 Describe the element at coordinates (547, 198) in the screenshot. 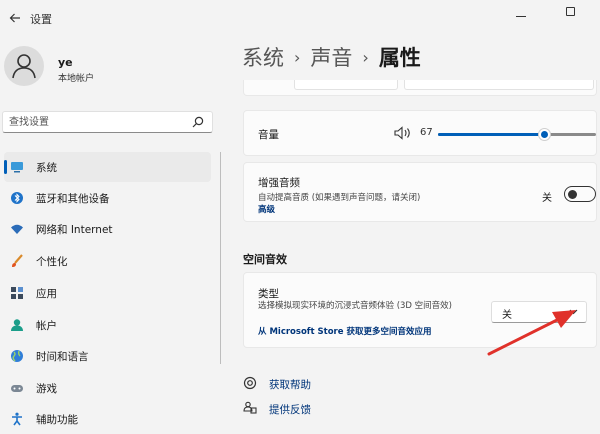

I see `toggle-state-label: 关` at that location.